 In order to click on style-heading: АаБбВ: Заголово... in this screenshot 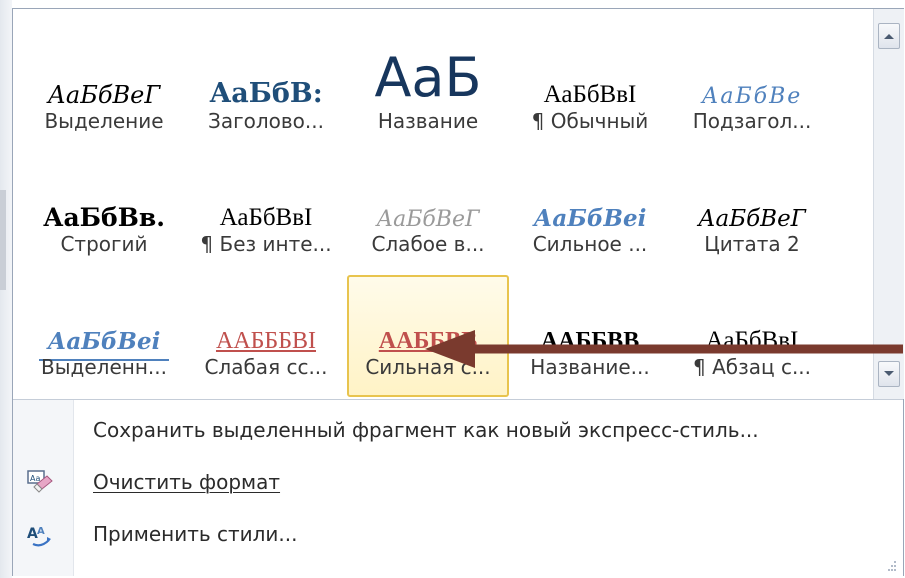, I will do `click(266, 90)`.